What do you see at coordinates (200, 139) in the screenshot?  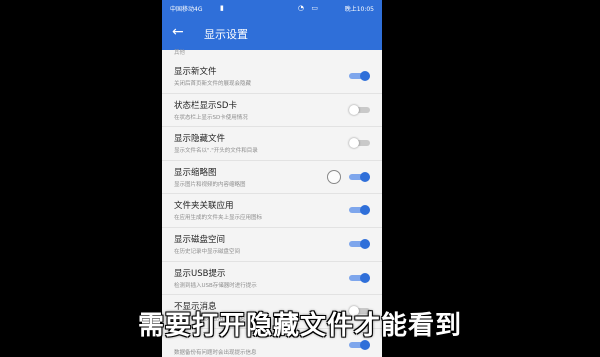 I see `setting-title: 显示隐藏文件` at bounding box center [200, 139].